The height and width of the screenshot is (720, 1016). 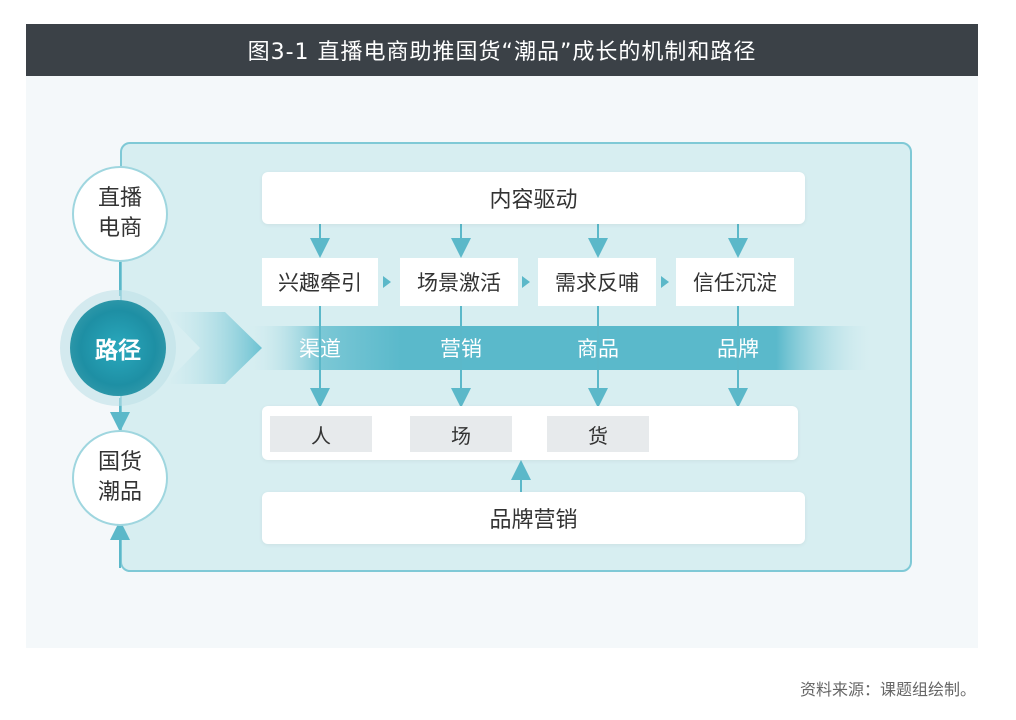 What do you see at coordinates (598, 349) in the screenshot?
I see `band-label-product: 商品` at bounding box center [598, 349].